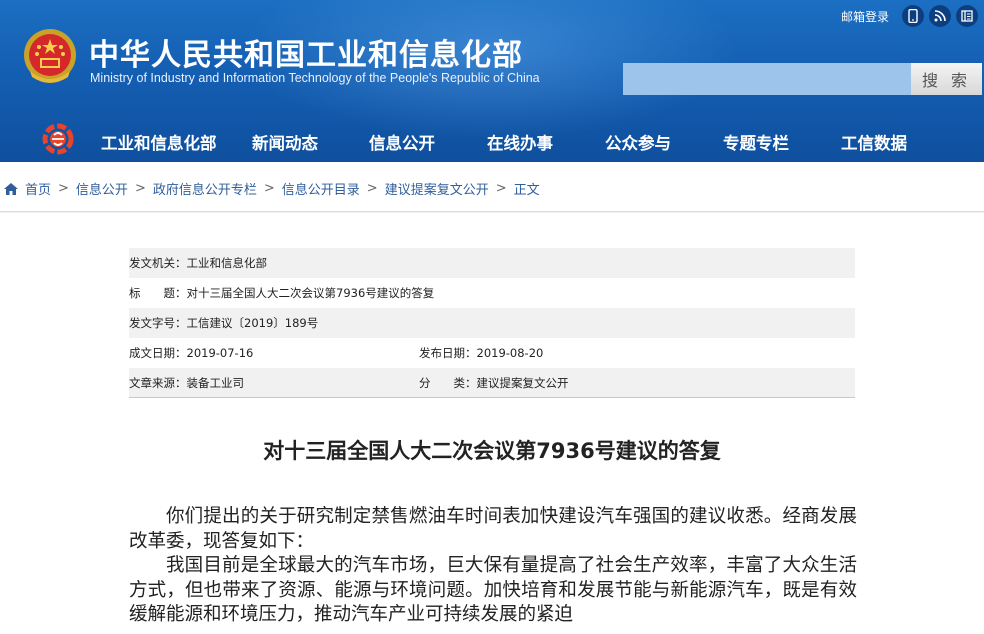  What do you see at coordinates (638, 142) in the screenshot?
I see `nav-item-public-participation: 公众参与` at bounding box center [638, 142].